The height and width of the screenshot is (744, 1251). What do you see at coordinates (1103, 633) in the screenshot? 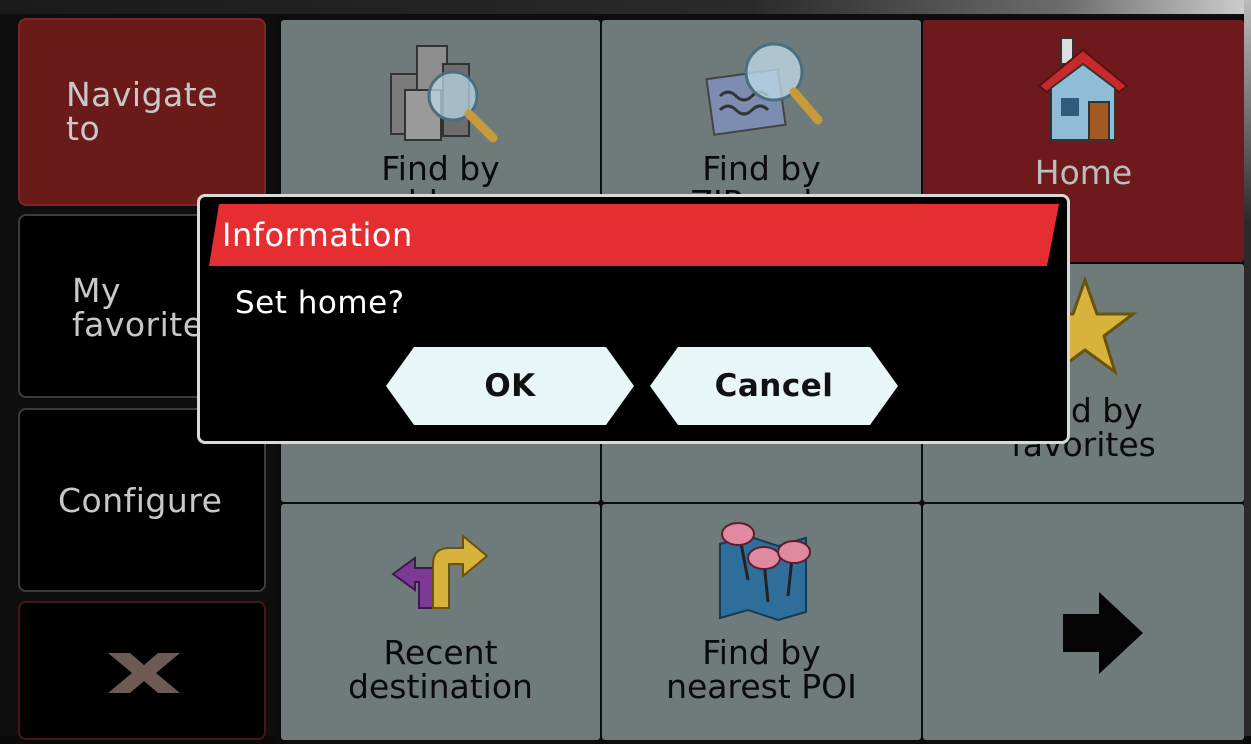
I see `arrow-right-icon` at bounding box center [1103, 633].